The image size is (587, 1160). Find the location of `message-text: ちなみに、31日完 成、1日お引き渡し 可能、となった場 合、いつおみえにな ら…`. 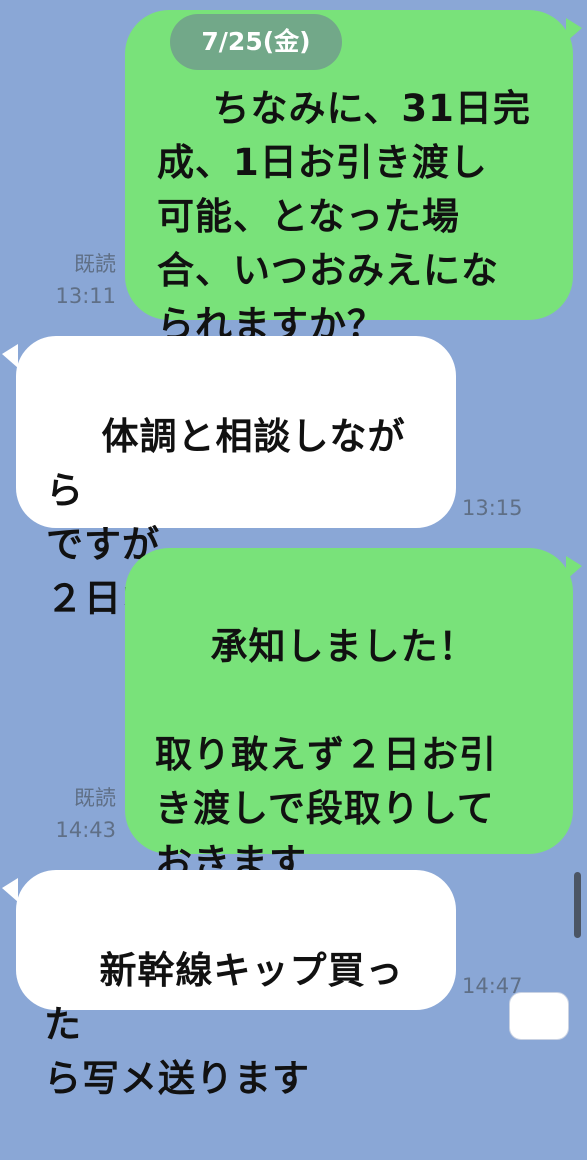

message-text: ちなみに、31日完 成、1日お引き渡し 可能、となった場 合、いつおみえにな ら… is located at coordinates (344, 216).